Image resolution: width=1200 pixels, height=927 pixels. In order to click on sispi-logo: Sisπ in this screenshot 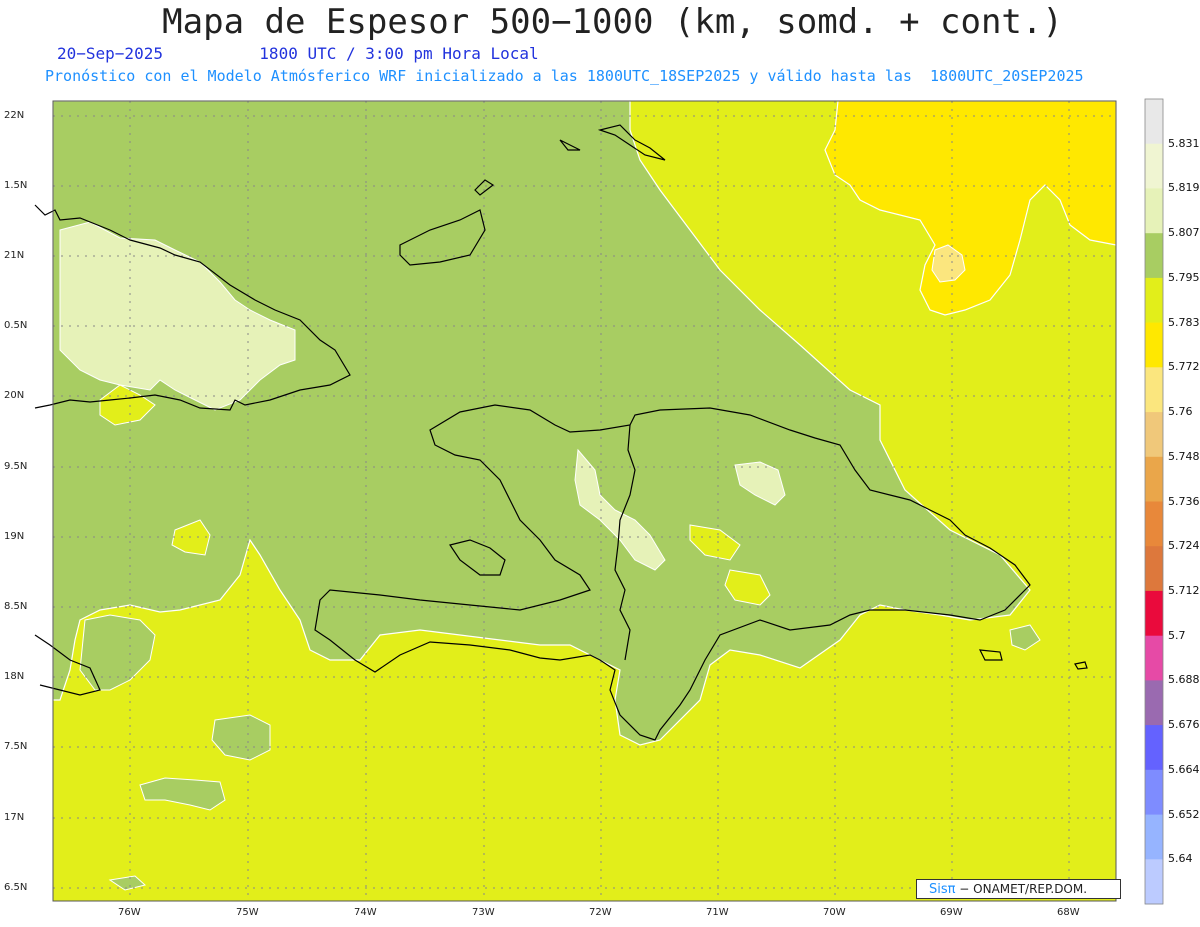, I will do `click(942, 889)`.